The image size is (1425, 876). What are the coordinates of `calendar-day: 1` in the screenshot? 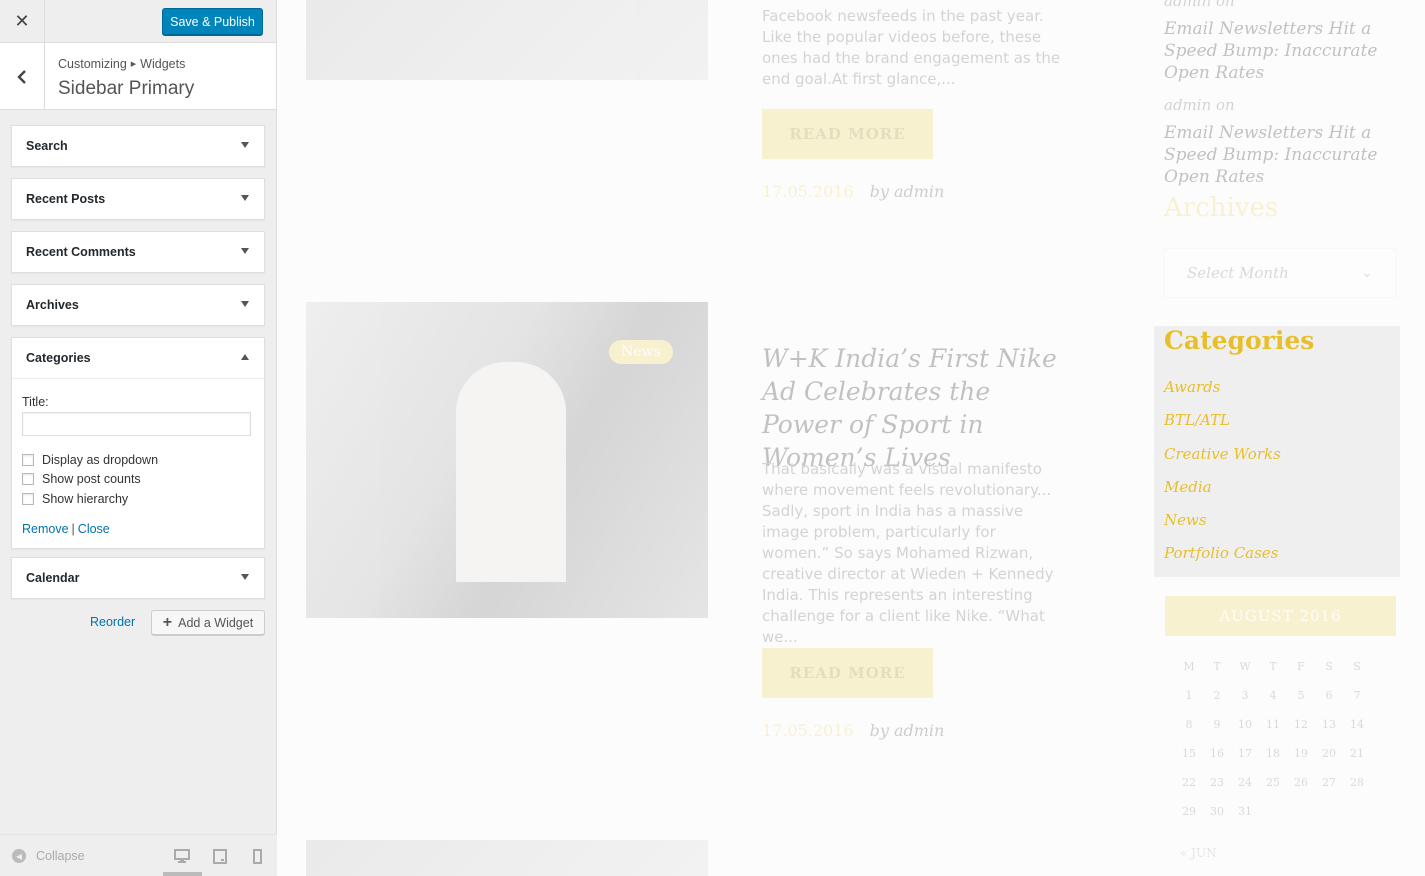 It's located at (1189, 695).